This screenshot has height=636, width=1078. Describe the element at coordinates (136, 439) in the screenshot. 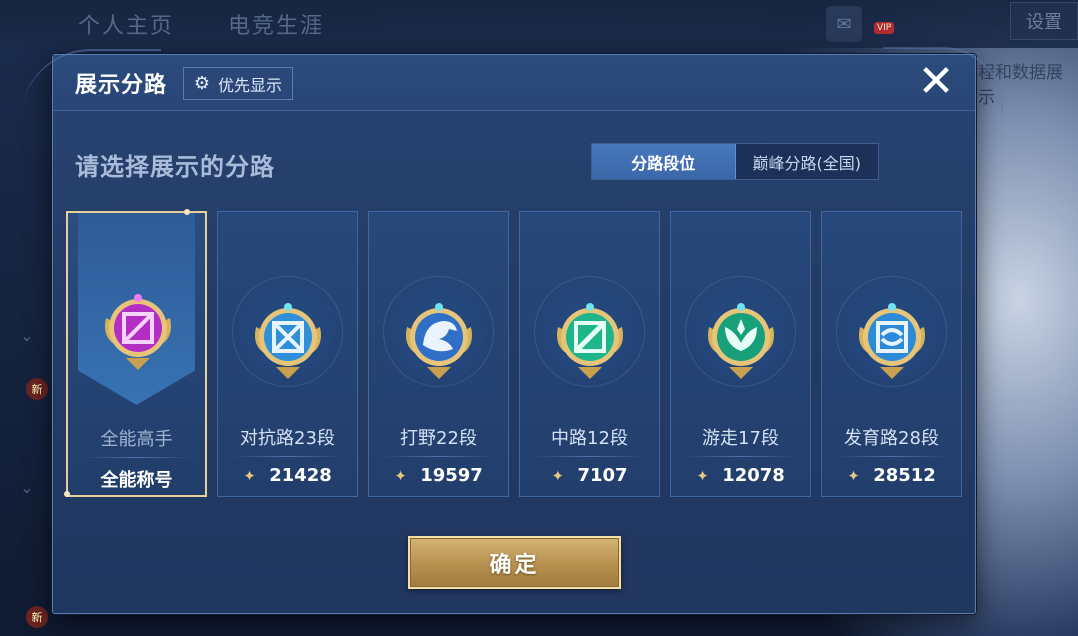

I see `lane-name: 全能高手` at that location.